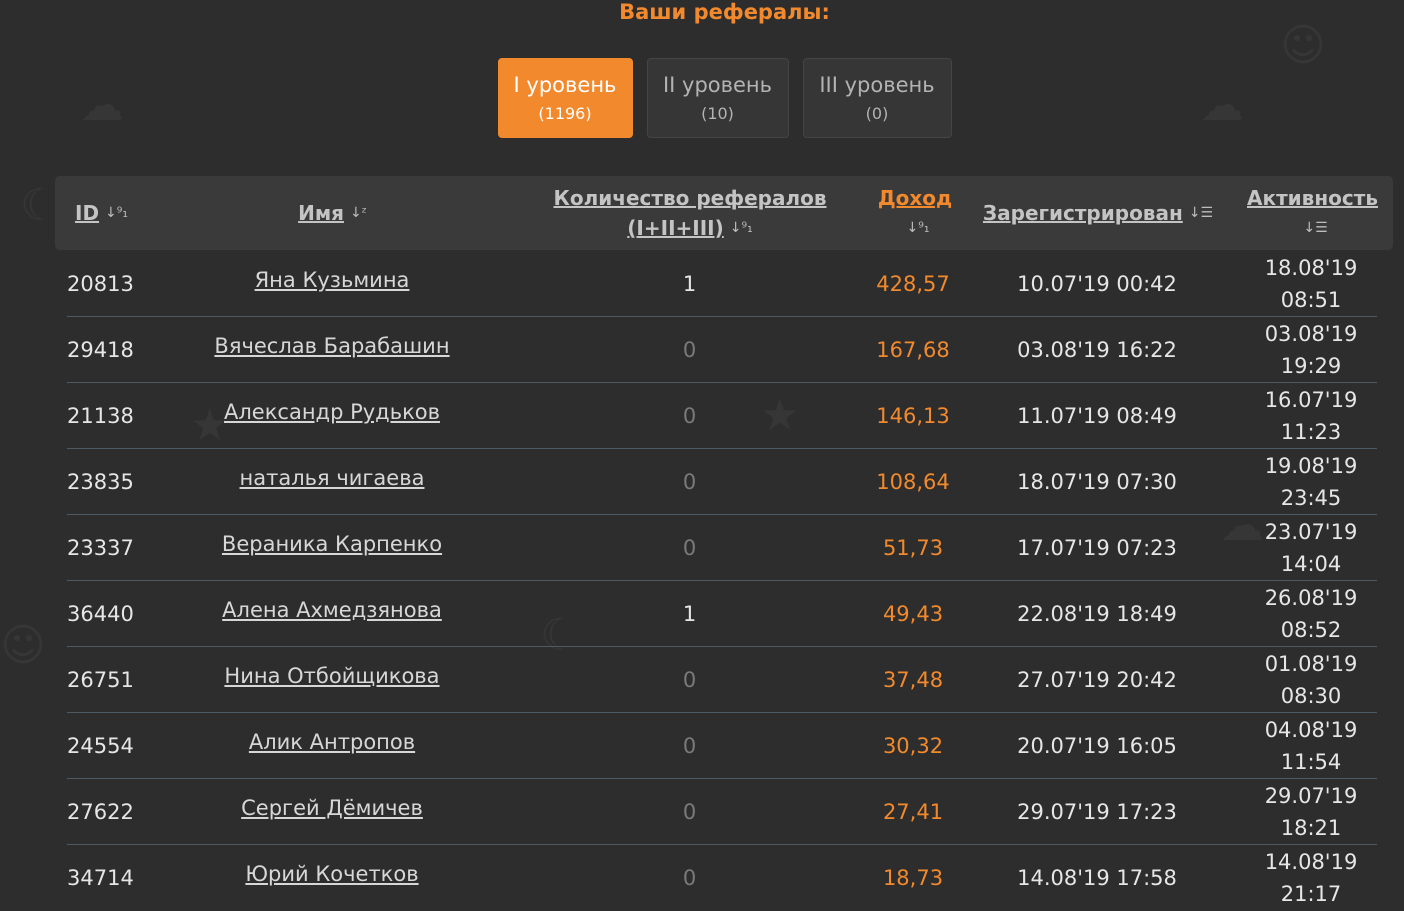 This screenshot has height=911, width=1404. I want to click on cell-name: Юрий Кочетков, so click(332, 878).